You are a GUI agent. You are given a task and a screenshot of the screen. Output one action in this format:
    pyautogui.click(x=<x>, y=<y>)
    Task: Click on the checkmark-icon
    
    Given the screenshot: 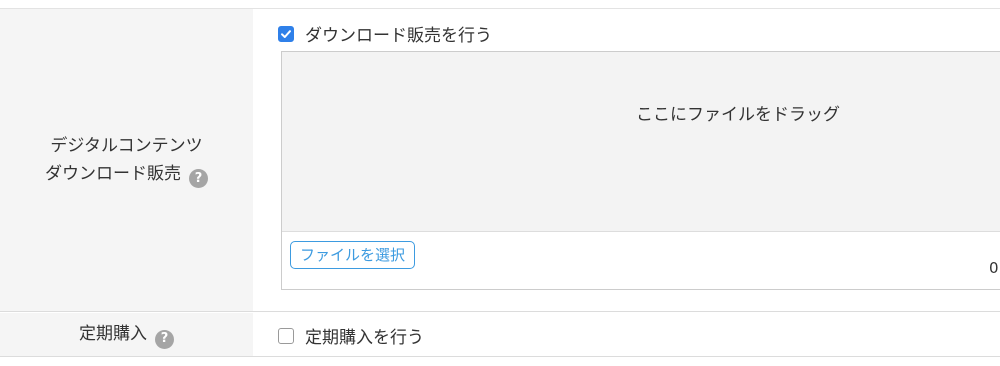 What is the action you would take?
    pyautogui.click(x=286, y=33)
    